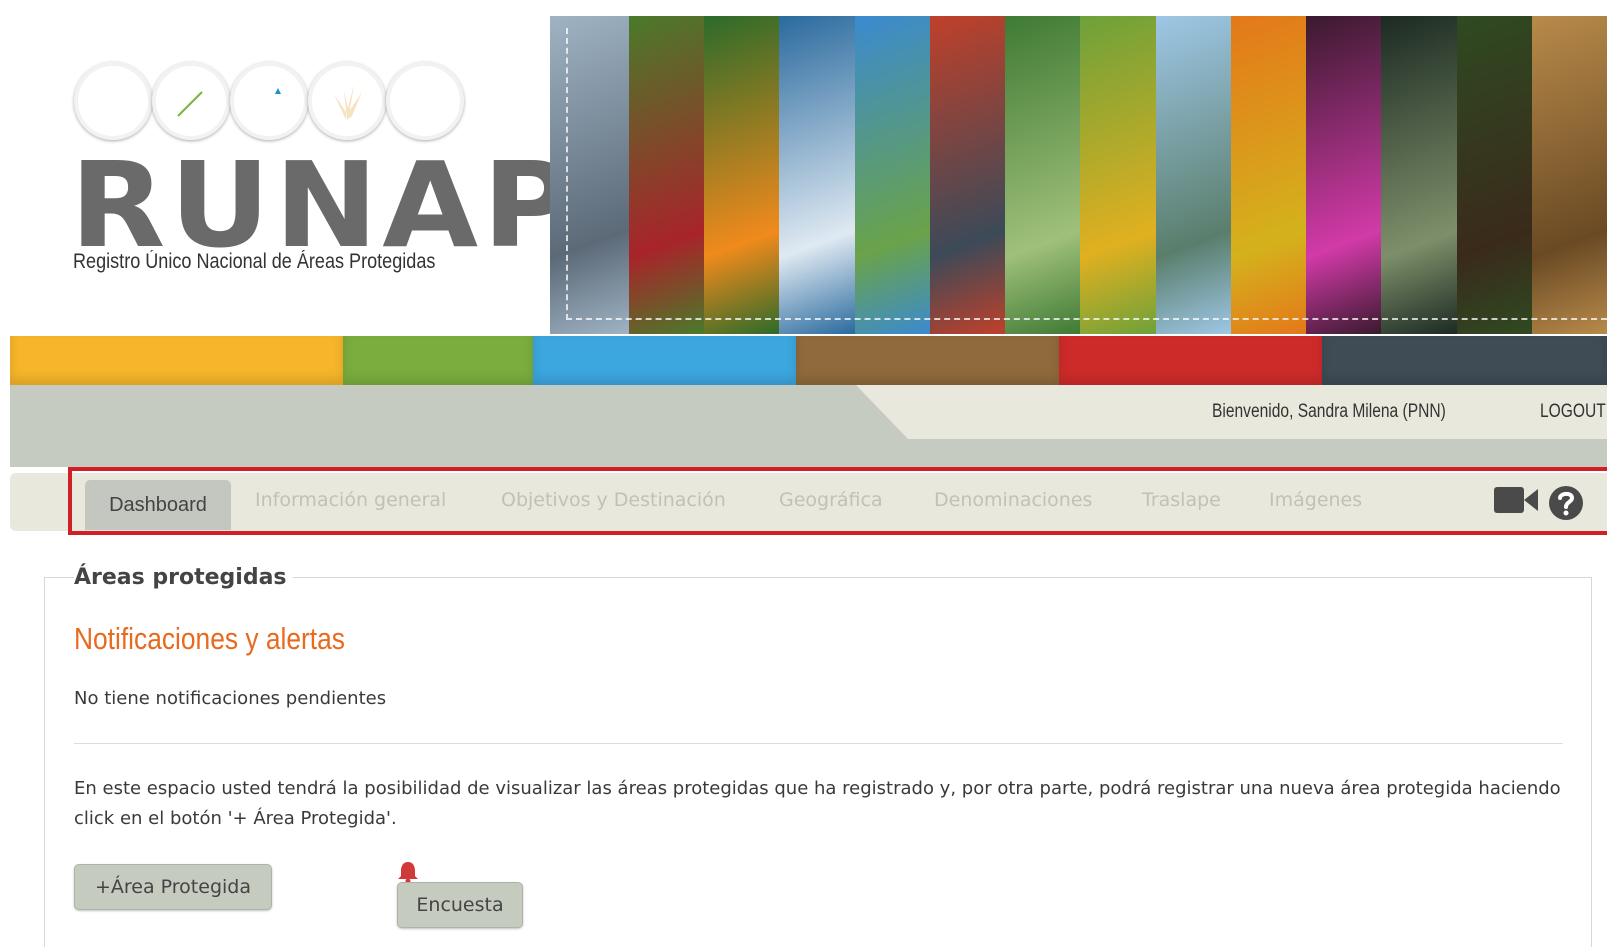  Describe the element at coordinates (1569, 175) in the screenshot. I see `basket-weaving-photo` at that location.